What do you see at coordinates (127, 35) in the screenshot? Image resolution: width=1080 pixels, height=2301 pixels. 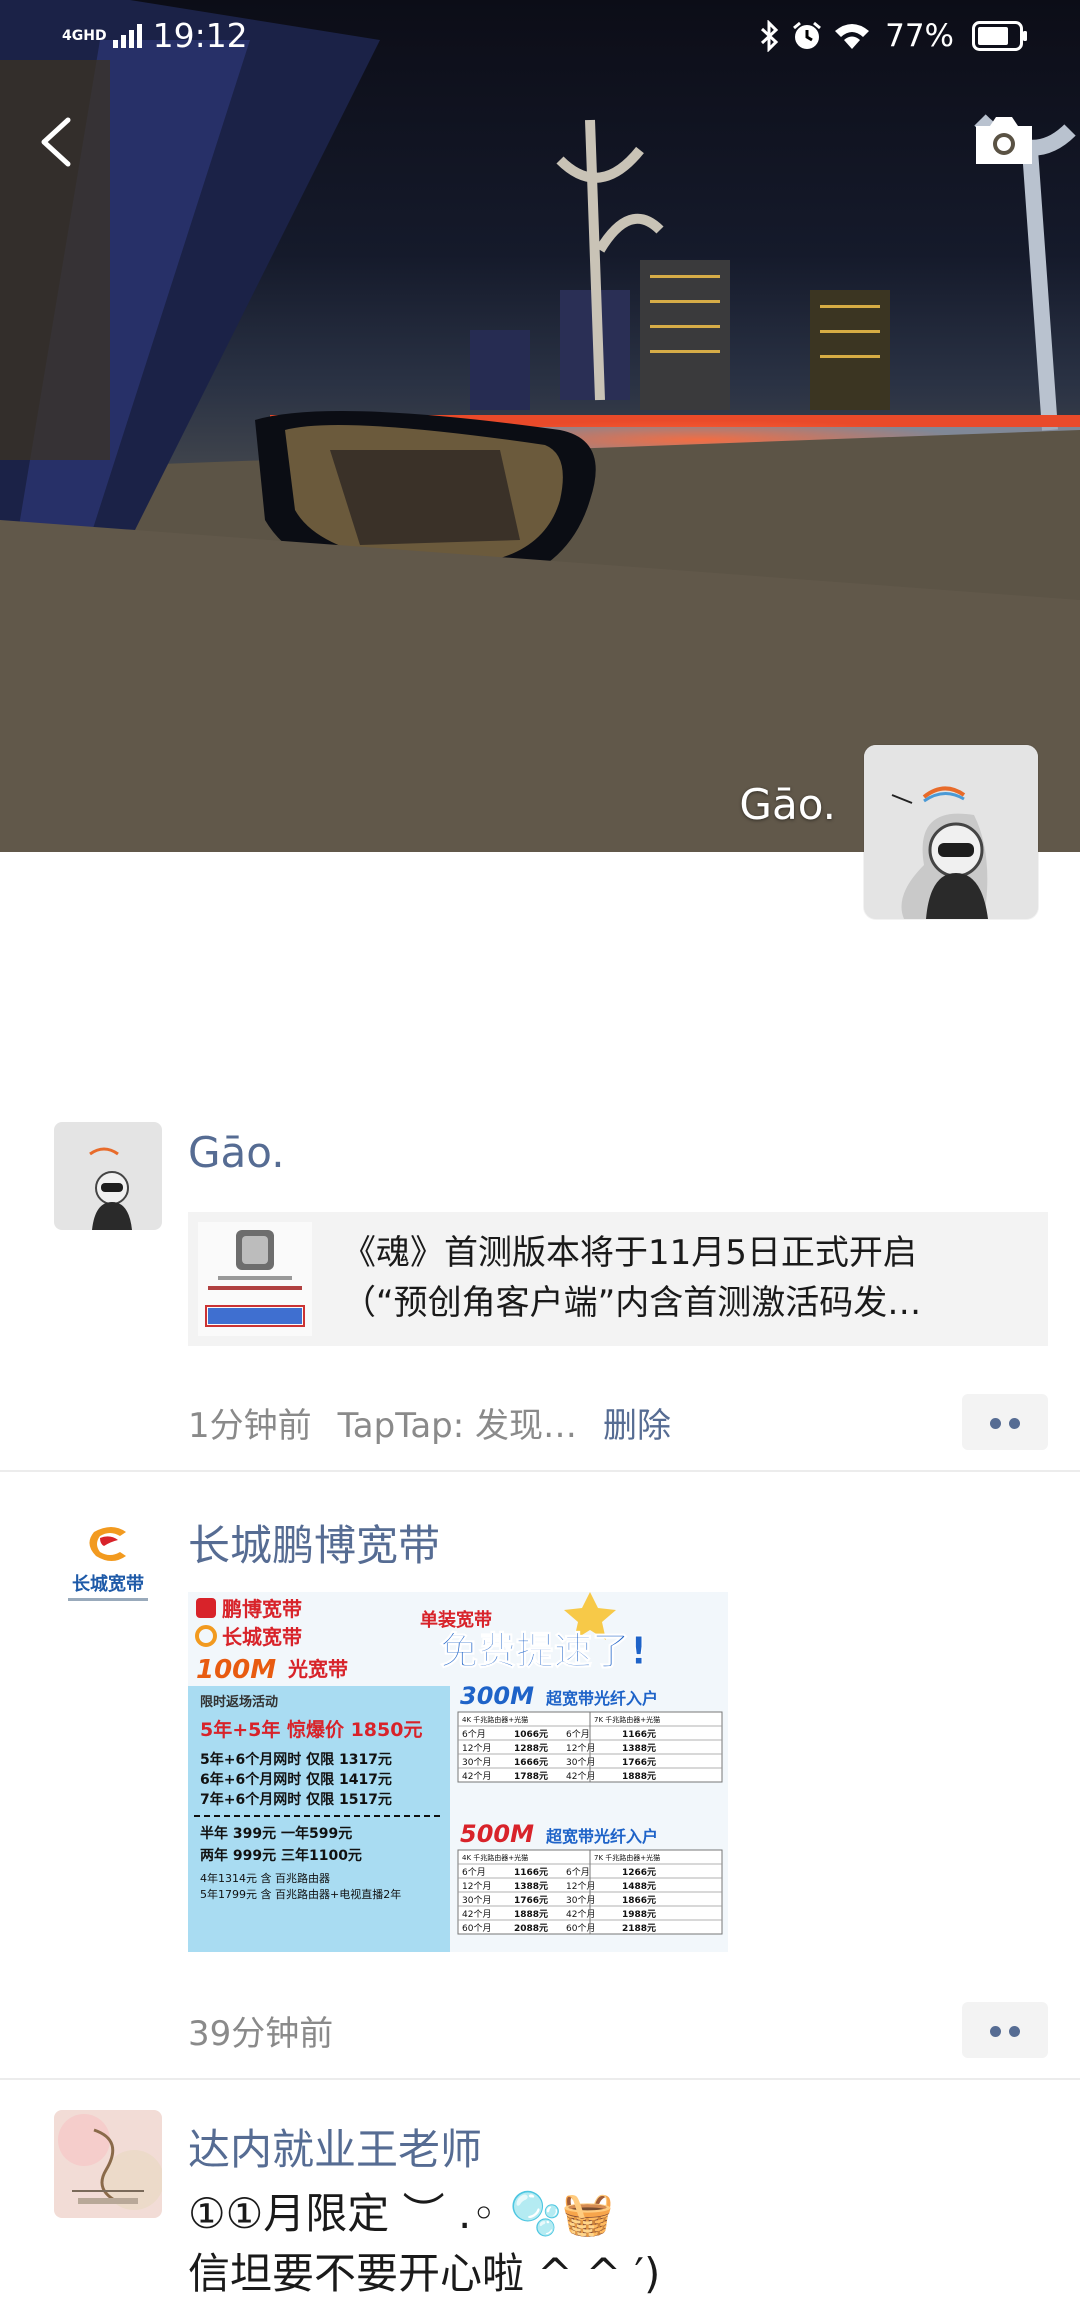 I see `signal-icon` at bounding box center [127, 35].